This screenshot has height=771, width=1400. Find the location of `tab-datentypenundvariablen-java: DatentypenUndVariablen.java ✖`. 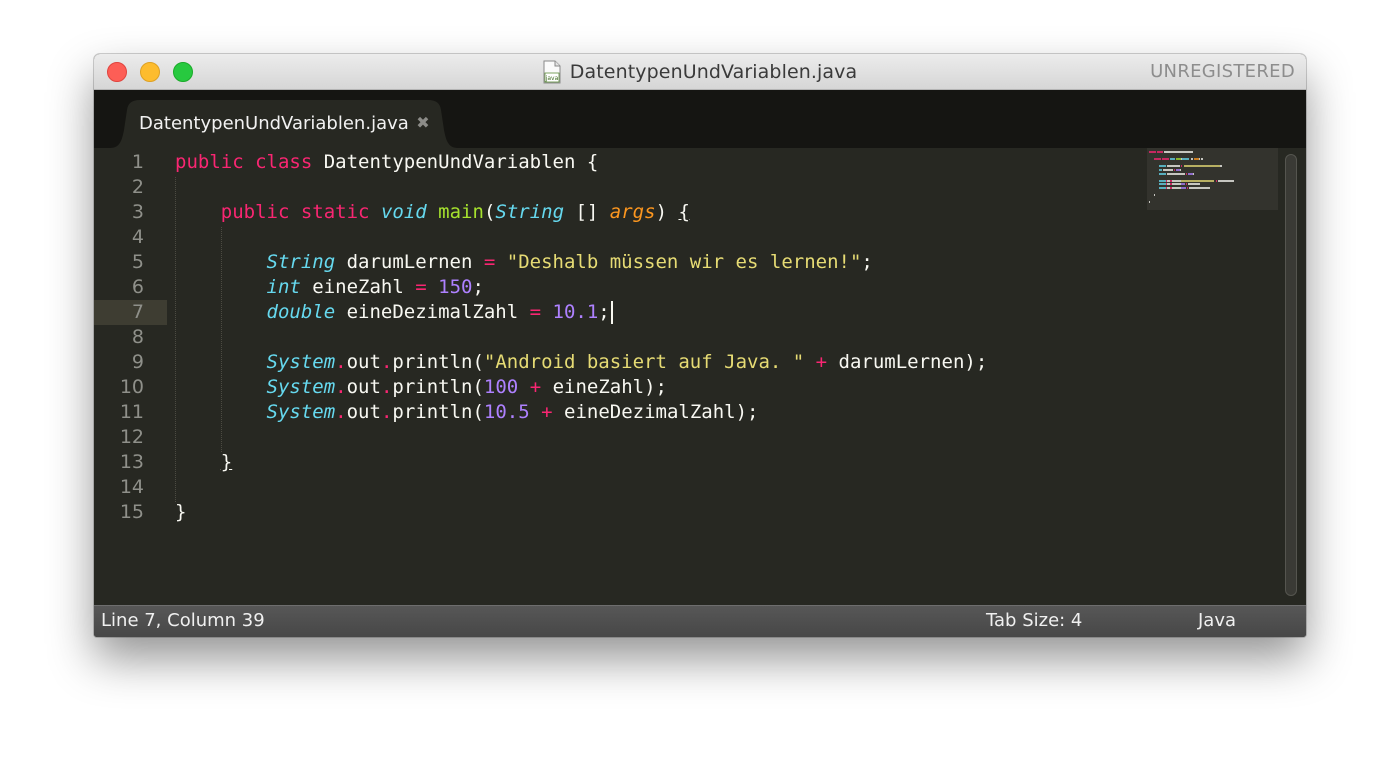

tab-datentypenundvariablen-java: DatentypenUndVariablen.java ✖ is located at coordinates (284, 124).